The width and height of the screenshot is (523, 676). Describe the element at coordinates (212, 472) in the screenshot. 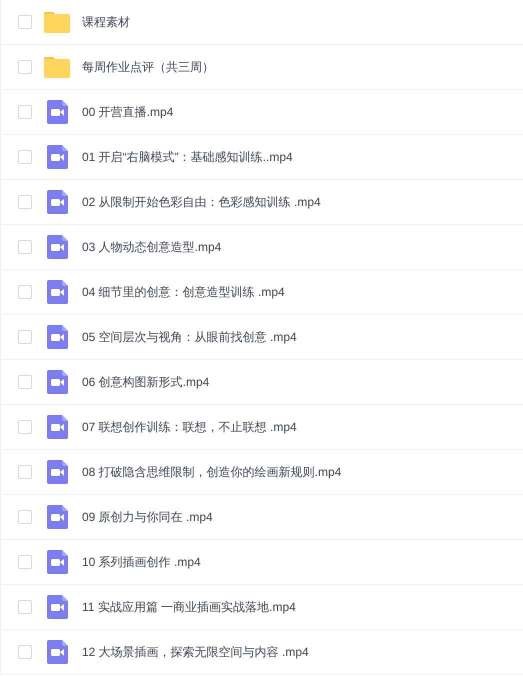

I see `file-name: 08 打破隐含思维限制，创造你的绘画新规则.mp4` at that location.